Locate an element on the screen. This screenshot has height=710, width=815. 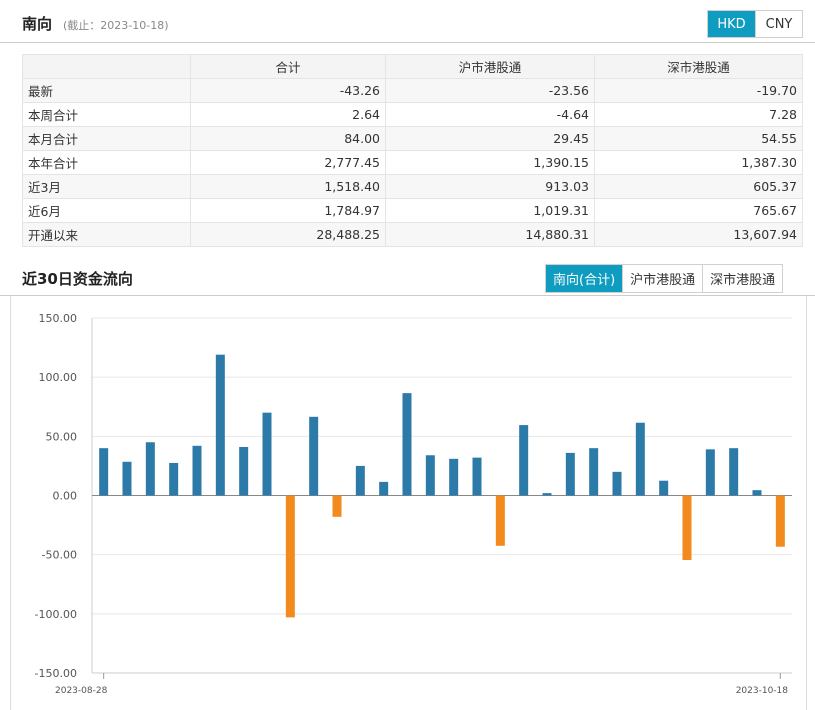
sh-cell: -4.64 is located at coordinates (490, 114).